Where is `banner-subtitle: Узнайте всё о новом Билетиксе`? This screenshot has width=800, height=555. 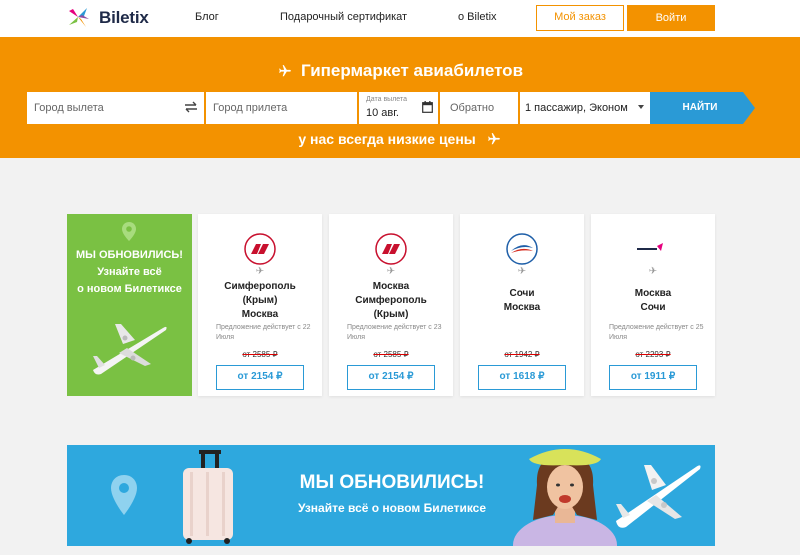
banner-subtitle: Узнайте всё о новом Билетиксе is located at coordinates (392, 508).